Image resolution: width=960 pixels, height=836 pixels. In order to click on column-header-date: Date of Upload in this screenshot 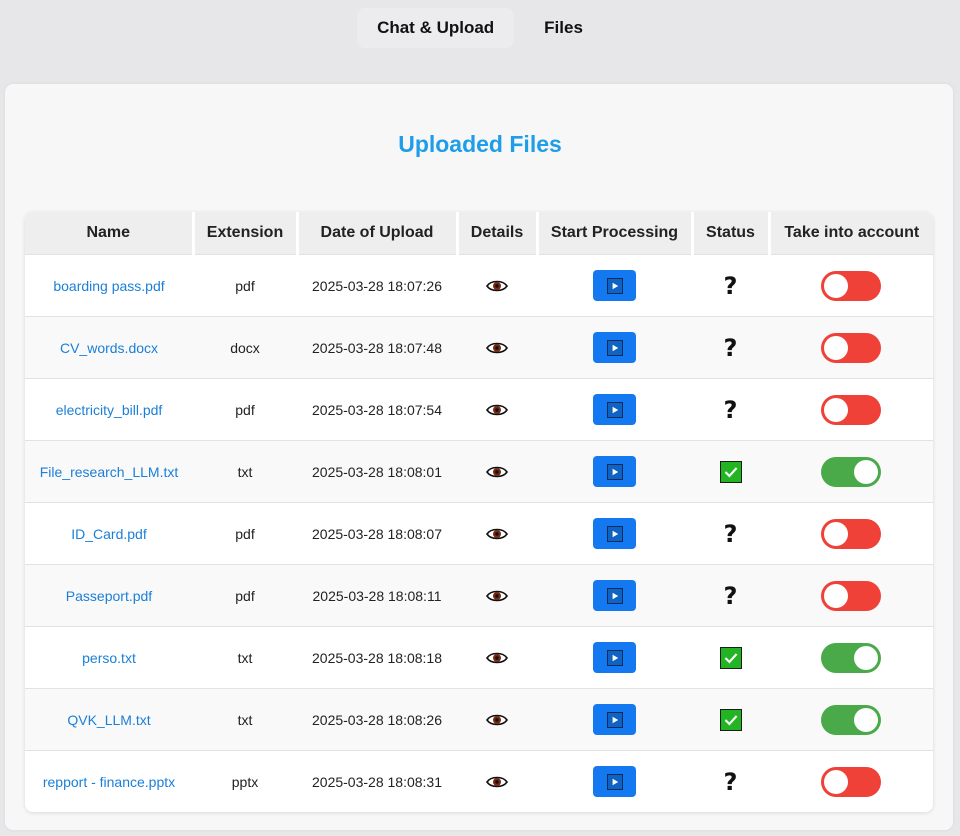, I will do `click(378, 233)`.